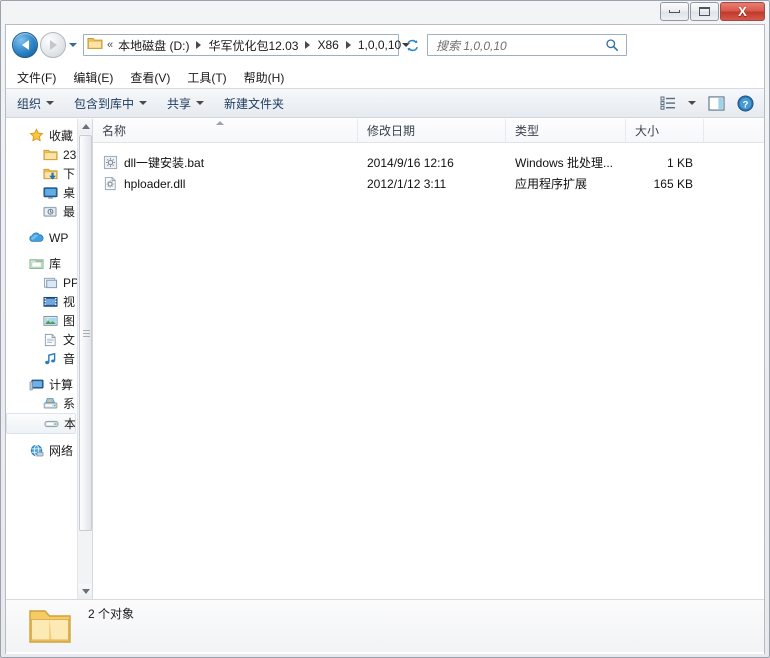 Image resolution: width=770 pixels, height=658 pixels. I want to click on breadcrumb-item-3: 1,0,0,10, so click(379, 45).